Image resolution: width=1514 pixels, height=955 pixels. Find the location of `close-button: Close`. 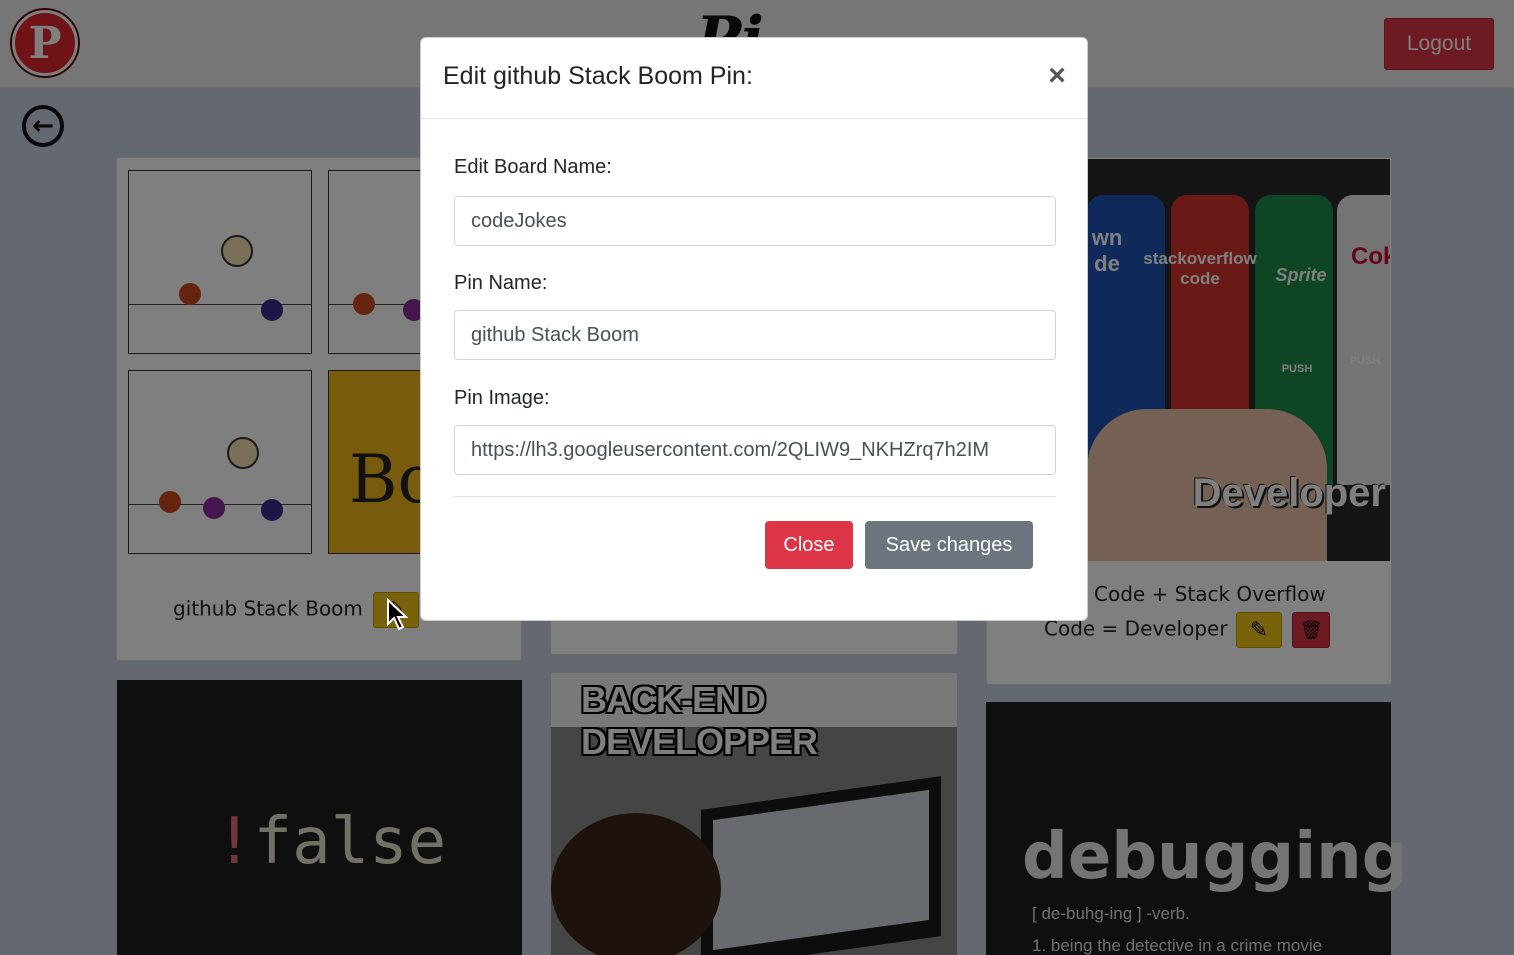

close-button: Close is located at coordinates (809, 545).